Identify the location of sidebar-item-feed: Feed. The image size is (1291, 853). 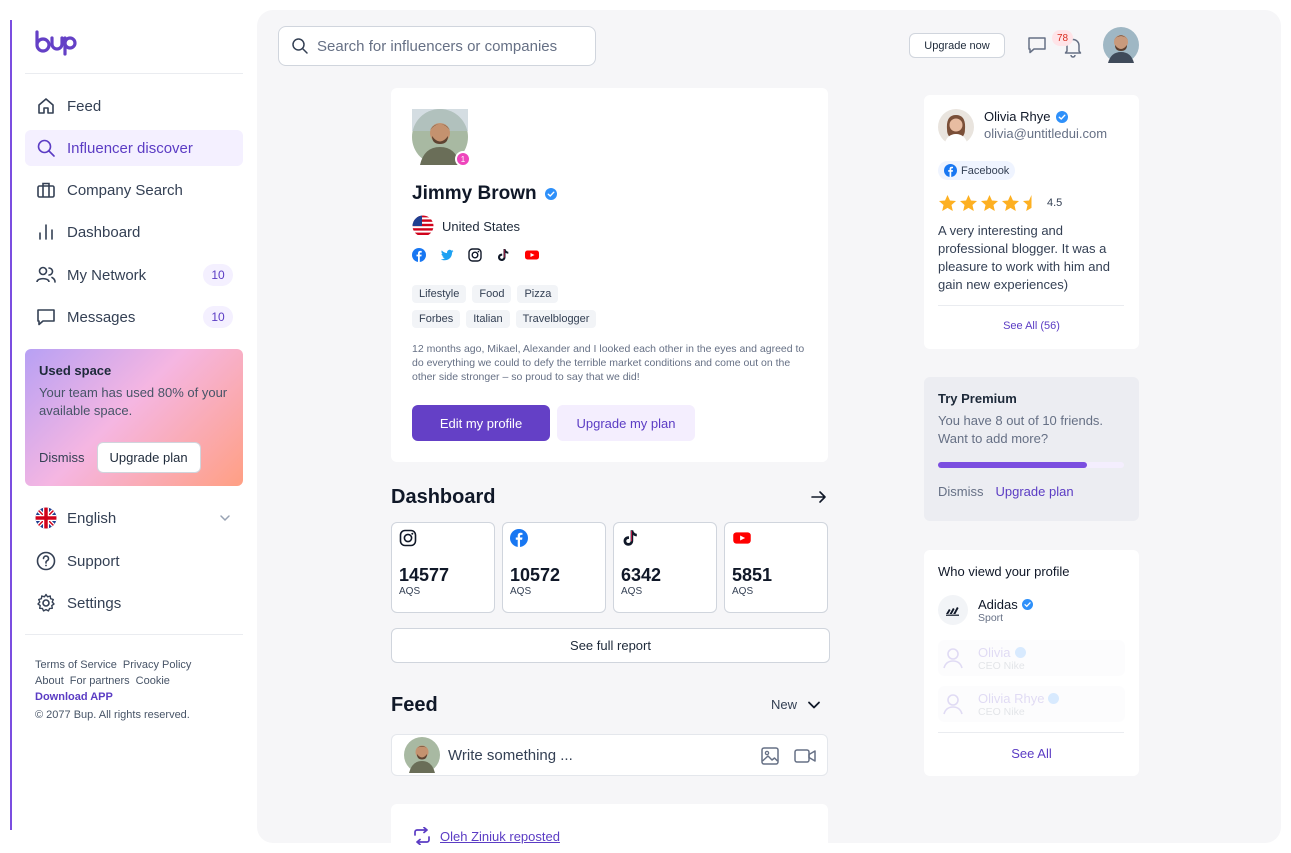
(134, 106).